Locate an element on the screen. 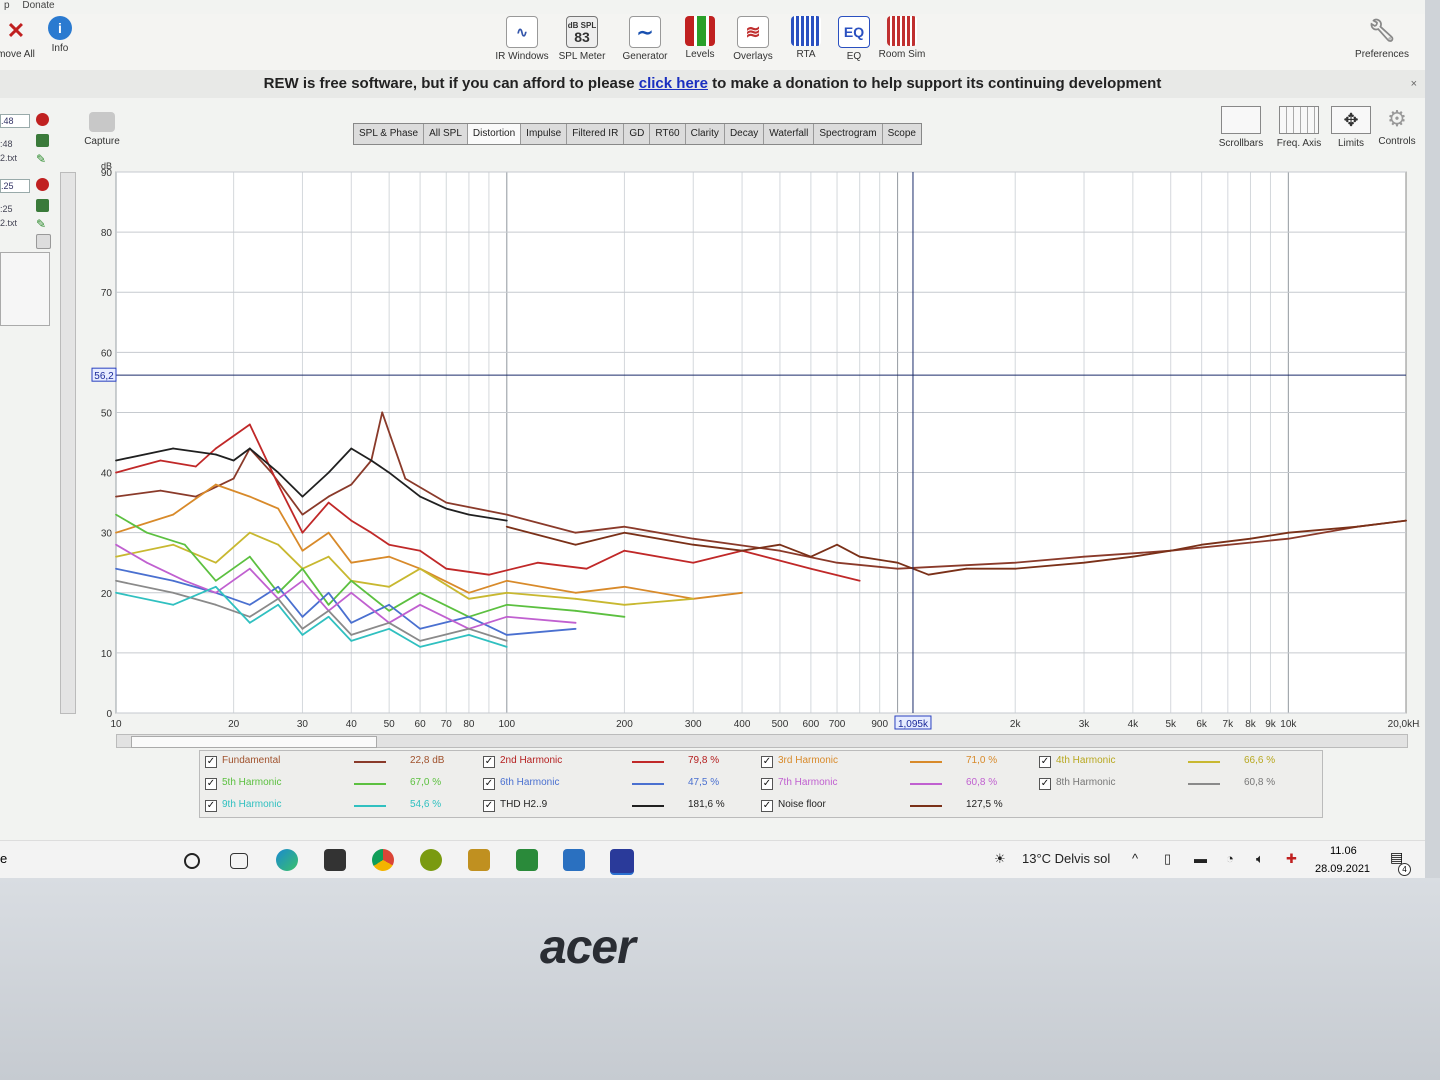 This screenshot has height=1080, width=1440. banner-close-button: × is located at coordinates (1414, 84).